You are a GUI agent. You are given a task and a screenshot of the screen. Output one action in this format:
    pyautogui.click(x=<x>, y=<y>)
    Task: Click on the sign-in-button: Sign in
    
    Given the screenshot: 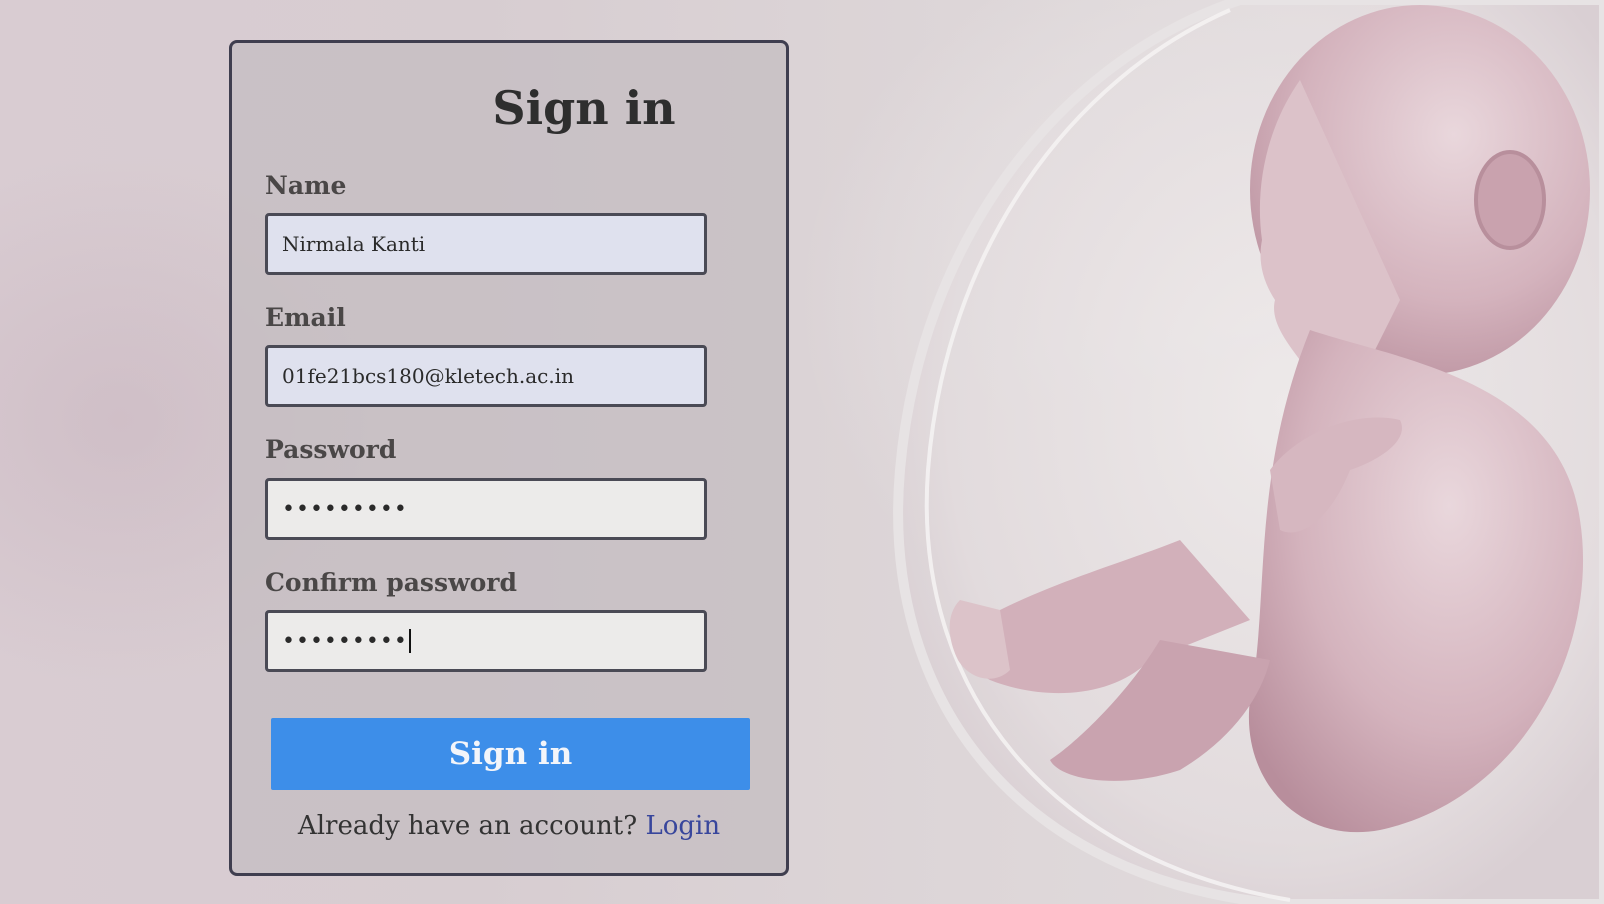 What is the action you would take?
    pyautogui.click(x=510, y=754)
    